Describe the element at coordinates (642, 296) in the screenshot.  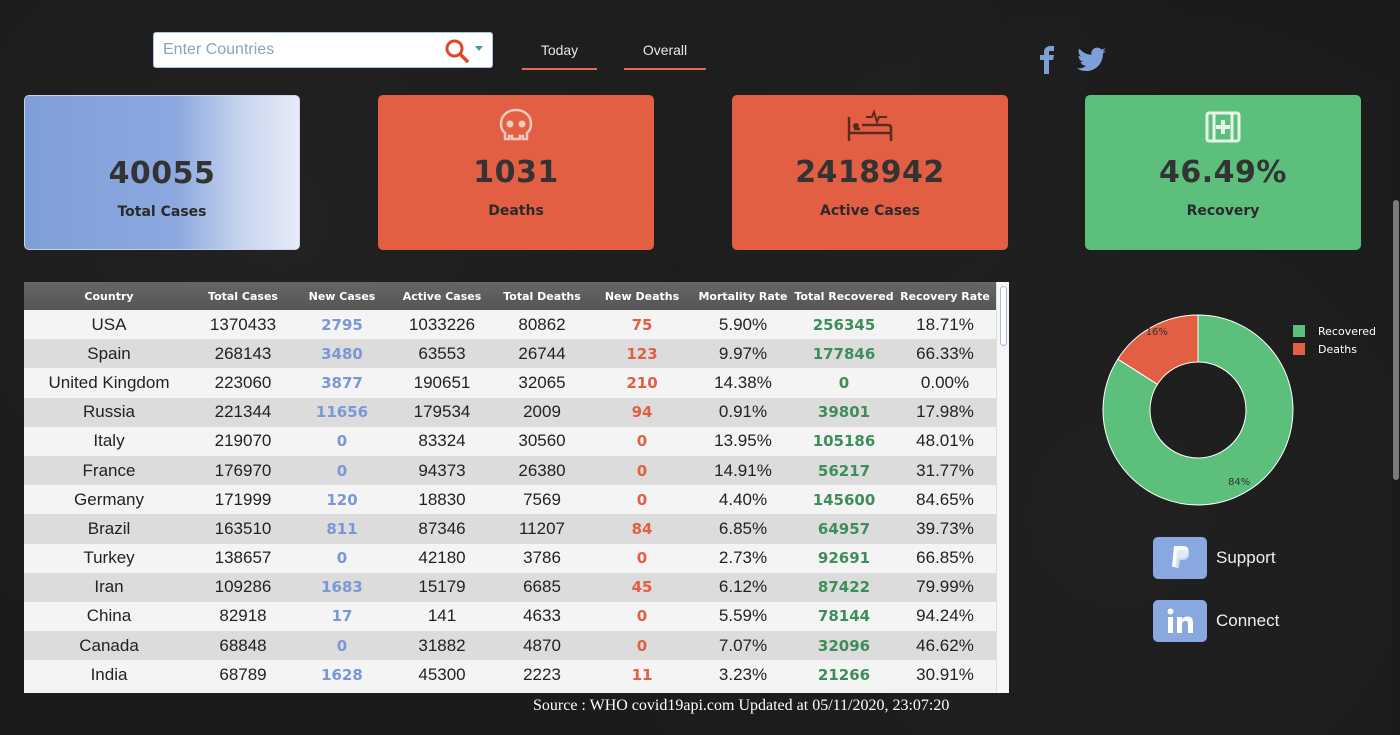
I see `column-header: New Deaths` at that location.